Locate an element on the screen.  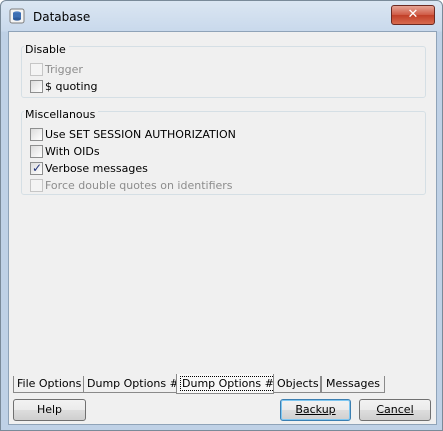
checkmark-icon: ✓ is located at coordinates (37, 168).